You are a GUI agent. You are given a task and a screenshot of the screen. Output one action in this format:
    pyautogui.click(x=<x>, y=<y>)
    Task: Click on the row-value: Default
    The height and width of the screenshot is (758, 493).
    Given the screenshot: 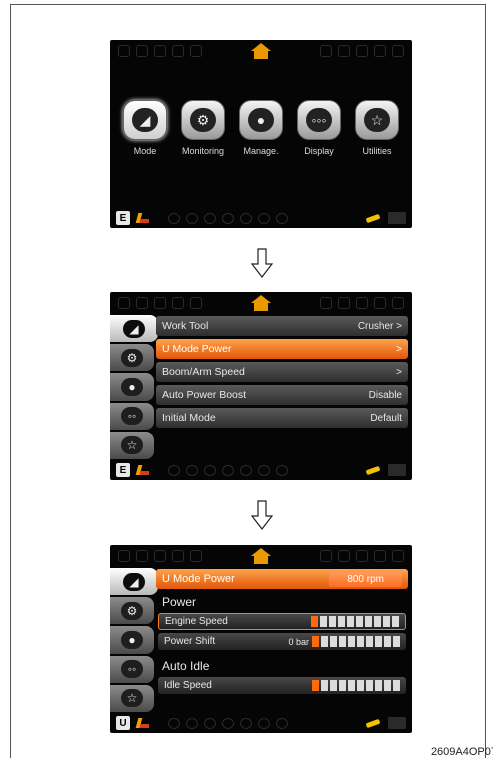 What is the action you would take?
    pyautogui.click(x=386, y=418)
    